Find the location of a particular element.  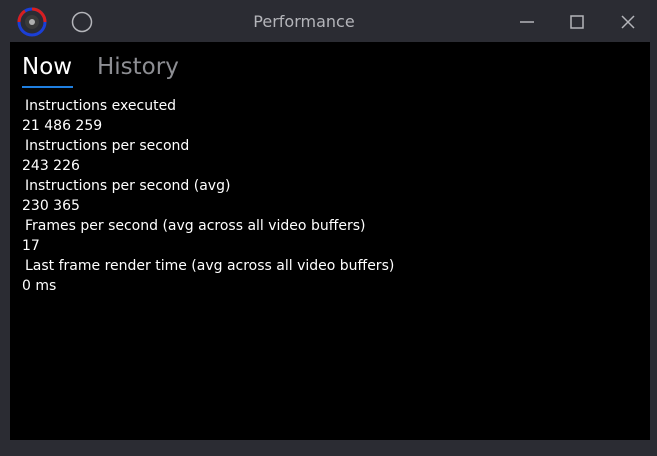

close-icon is located at coordinates (628, 22).